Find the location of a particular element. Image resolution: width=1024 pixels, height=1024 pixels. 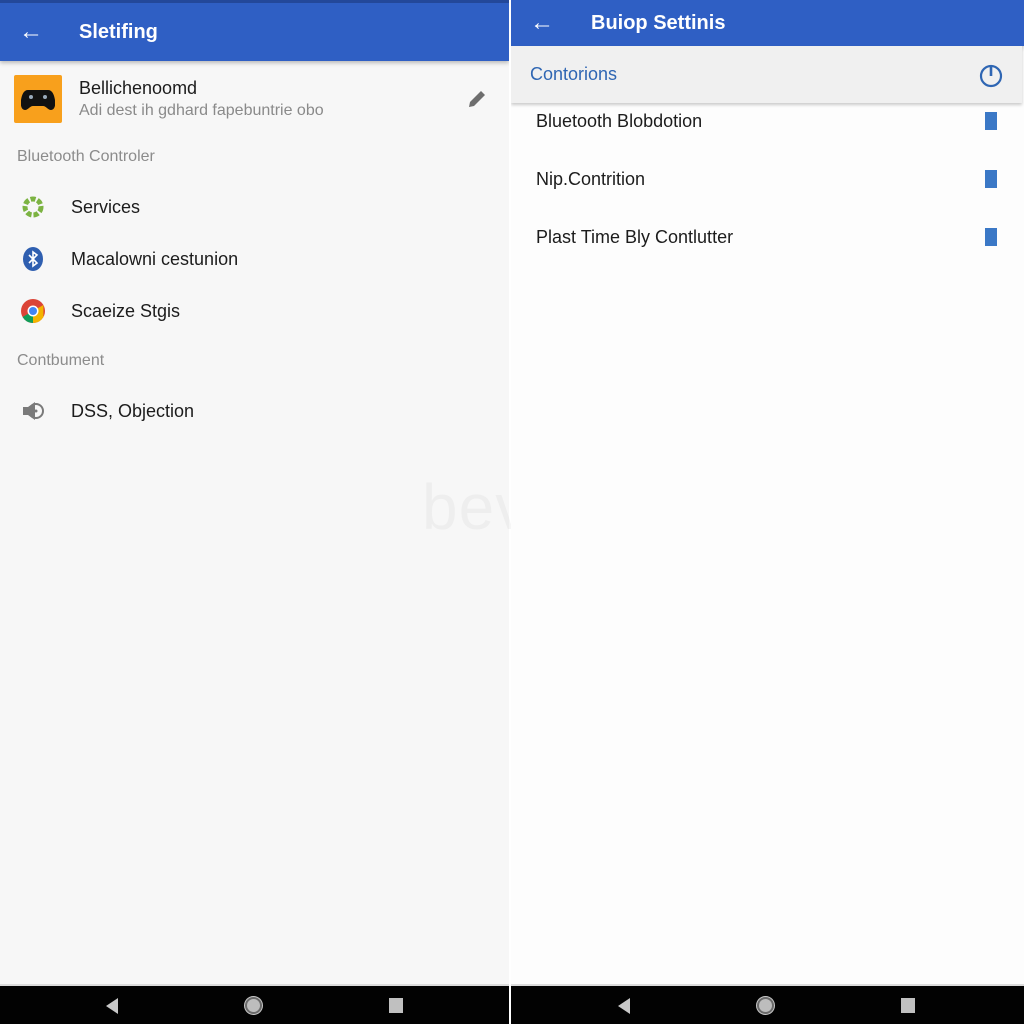

gamepad-icon is located at coordinates (38, 100).